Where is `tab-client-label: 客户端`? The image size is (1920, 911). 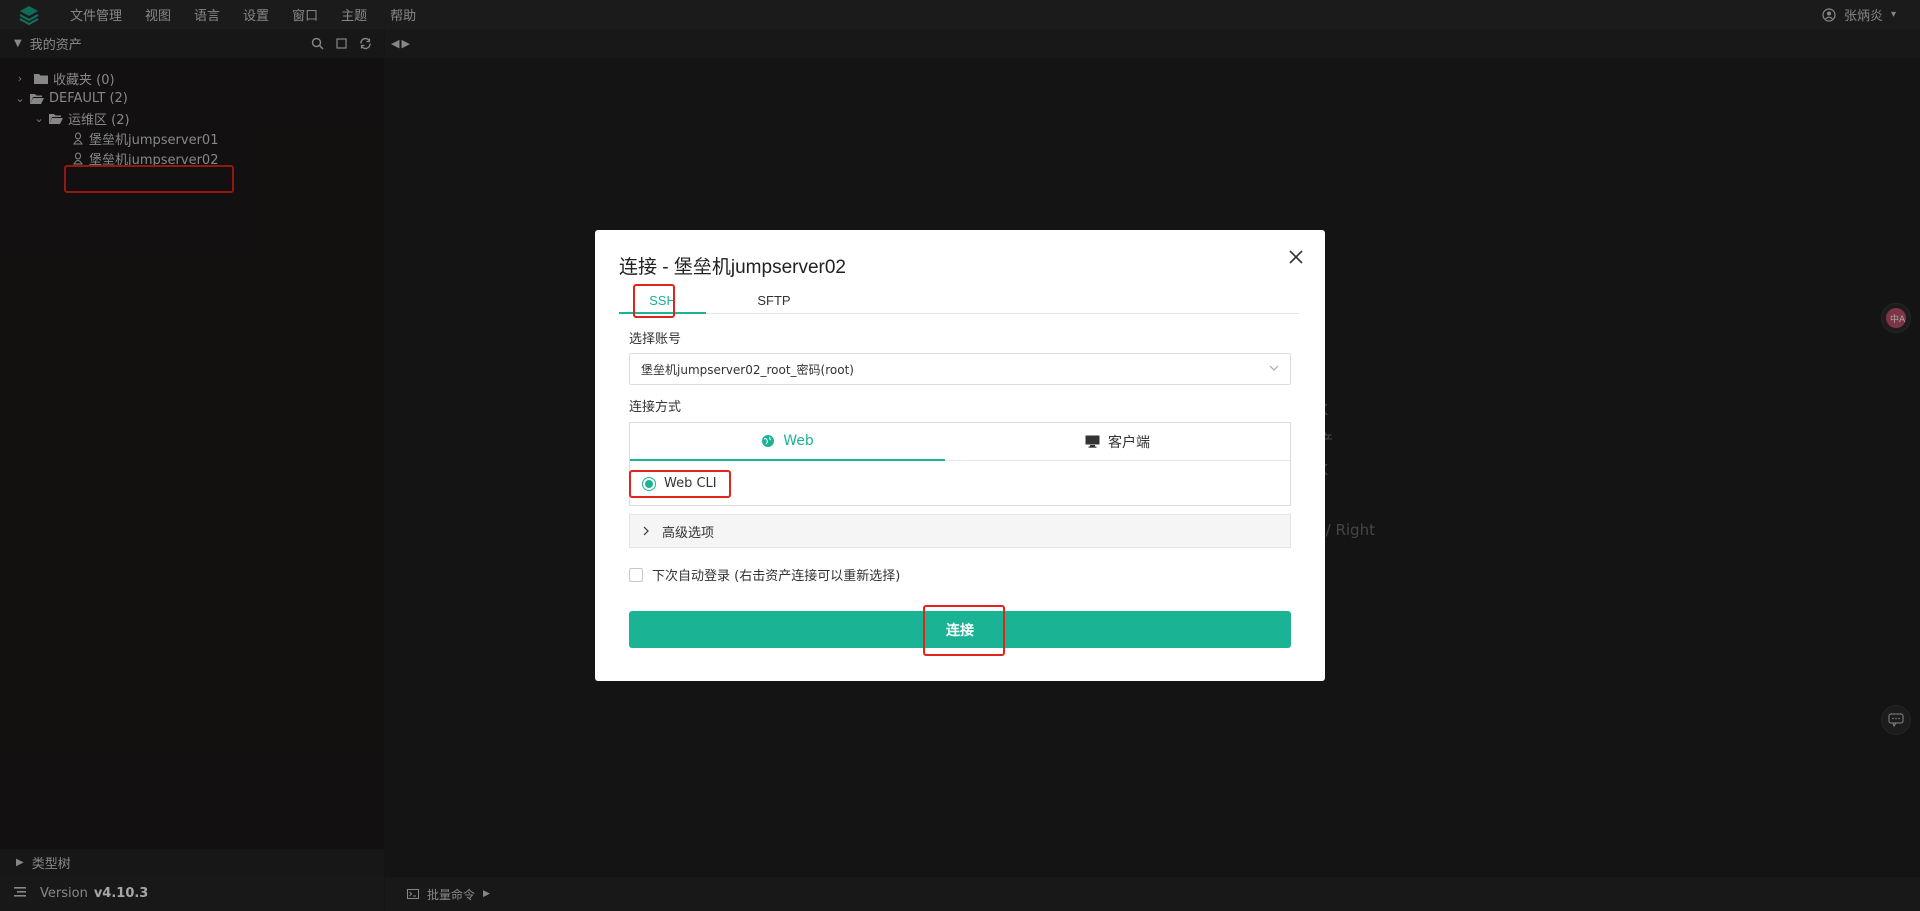
tab-client-label: 客户端 is located at coordinates (1129, 442).